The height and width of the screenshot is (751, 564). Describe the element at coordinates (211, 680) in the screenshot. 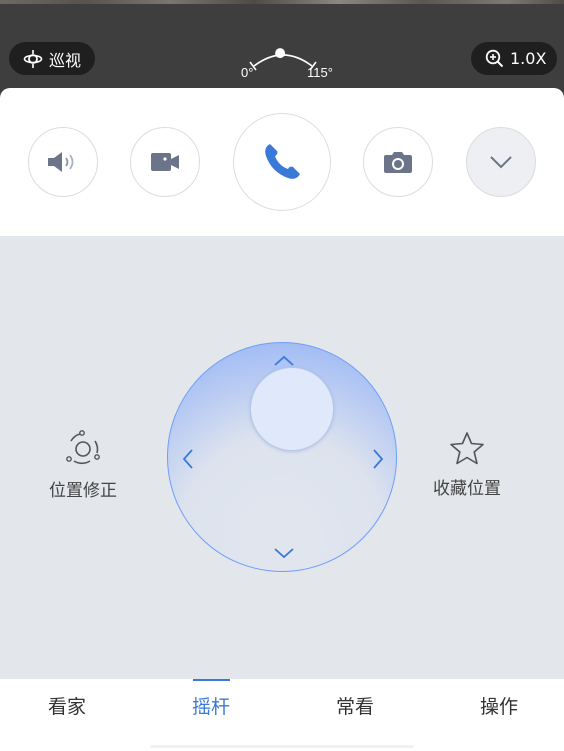

I see `active-tab-indicator` at that location.